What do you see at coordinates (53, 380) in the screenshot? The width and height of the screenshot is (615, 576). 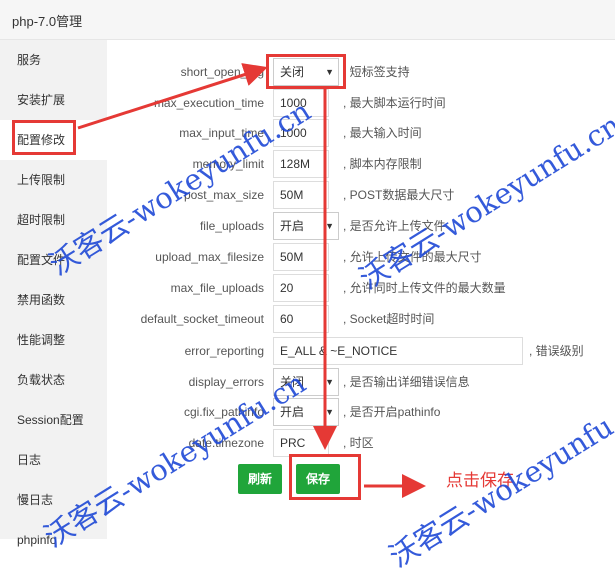 I see `sidebar-item-load-status: 负载状态` at bounding box center [53, 380].